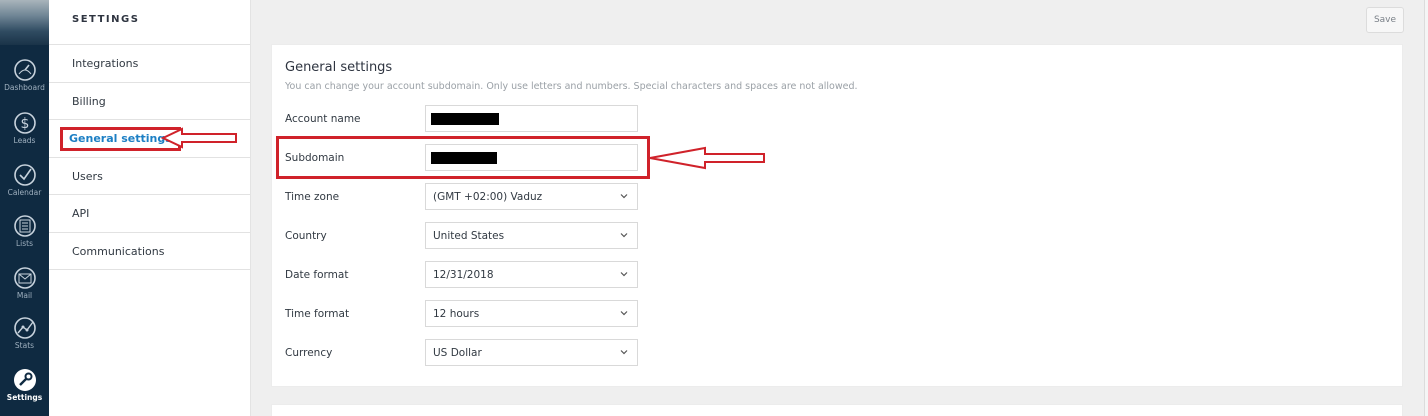  Describe the element at coordinates (317, 314) in the screenshot. I see `time-format-label: Time format` at that location.